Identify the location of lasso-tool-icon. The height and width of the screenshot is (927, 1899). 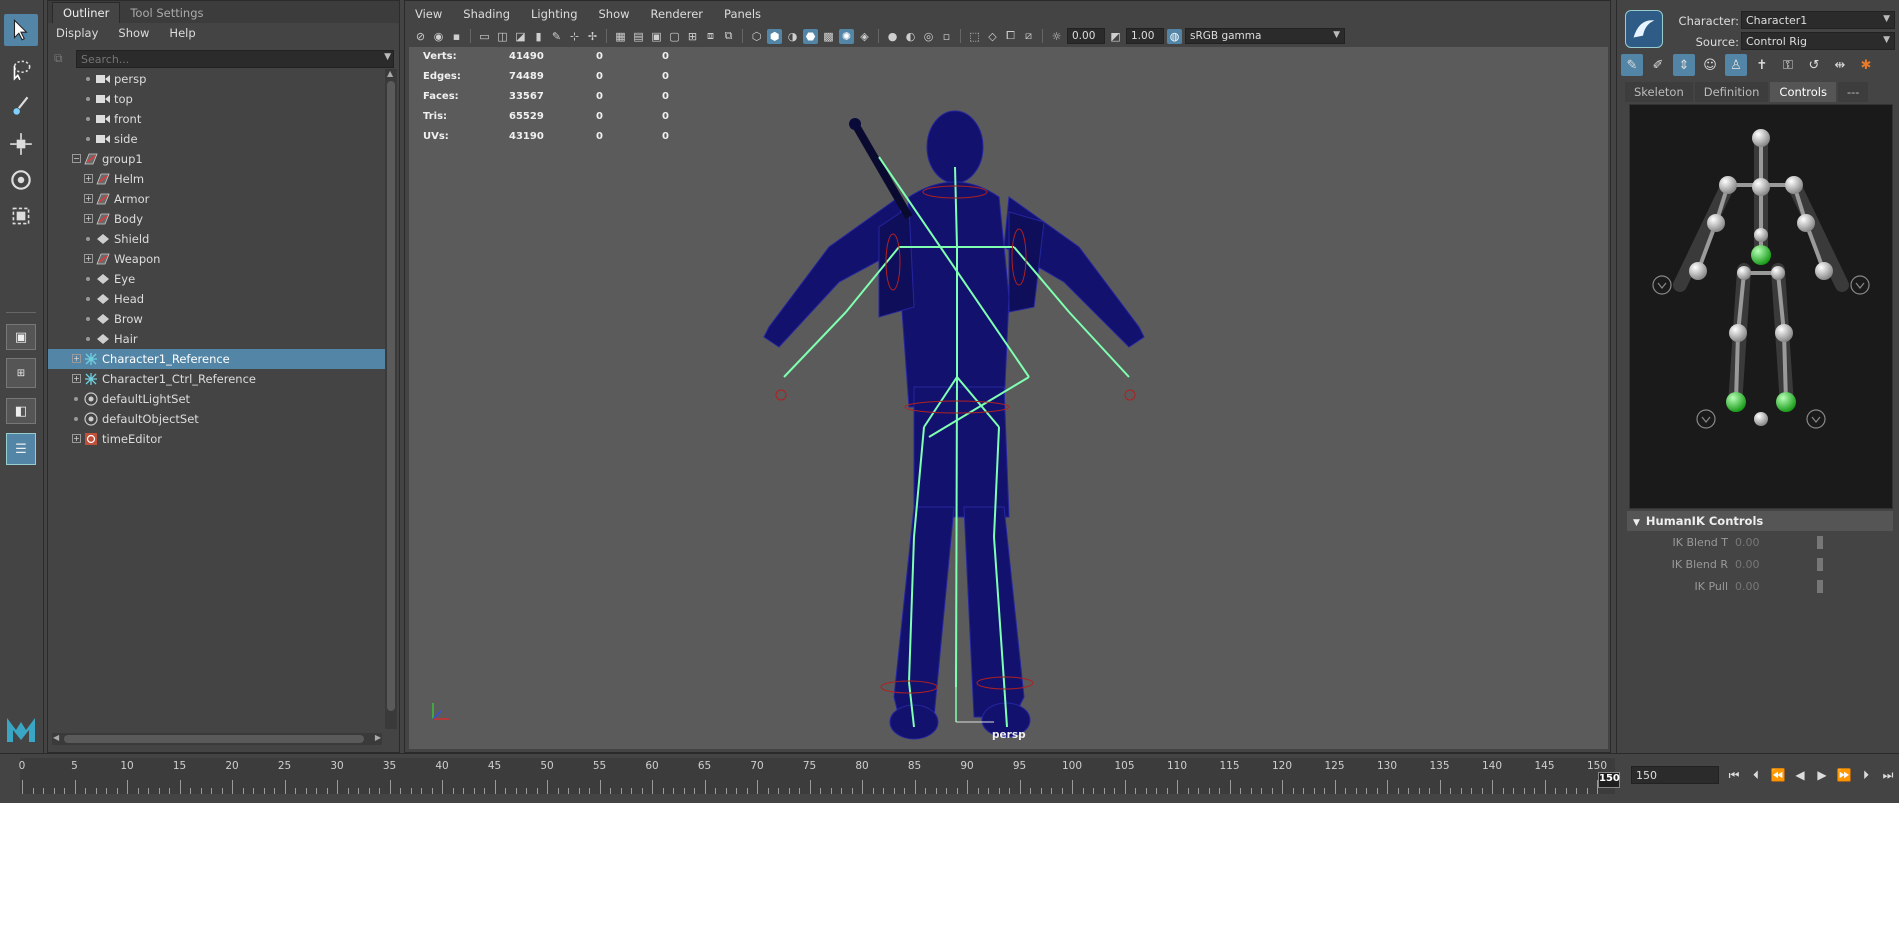
(21, 70).